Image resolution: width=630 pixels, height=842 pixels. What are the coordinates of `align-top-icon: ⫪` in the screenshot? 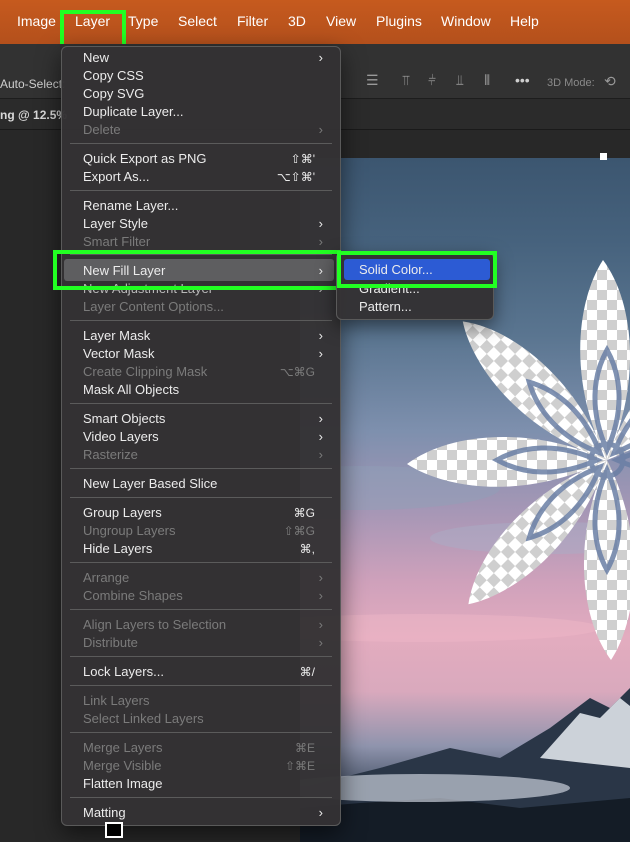 It's located at (406, 80).